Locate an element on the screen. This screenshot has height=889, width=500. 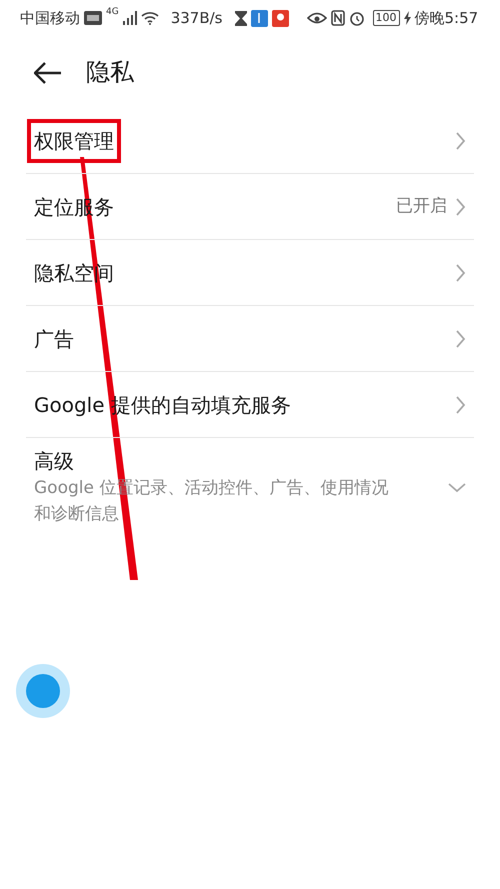
nfc-icon is located at coordinates (337, 18).